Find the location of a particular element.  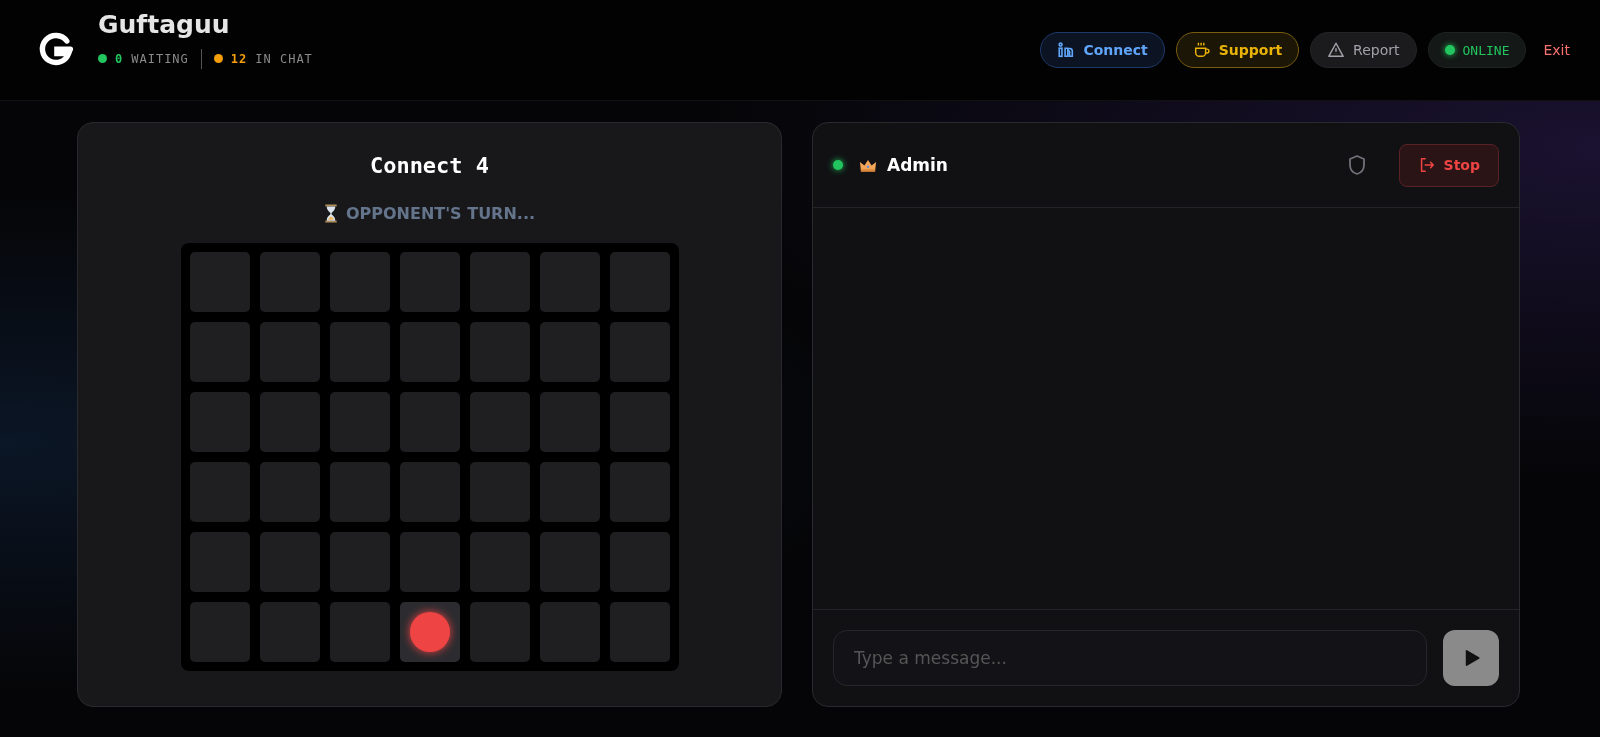

shield-icon is located at coordinates (1356, 165).